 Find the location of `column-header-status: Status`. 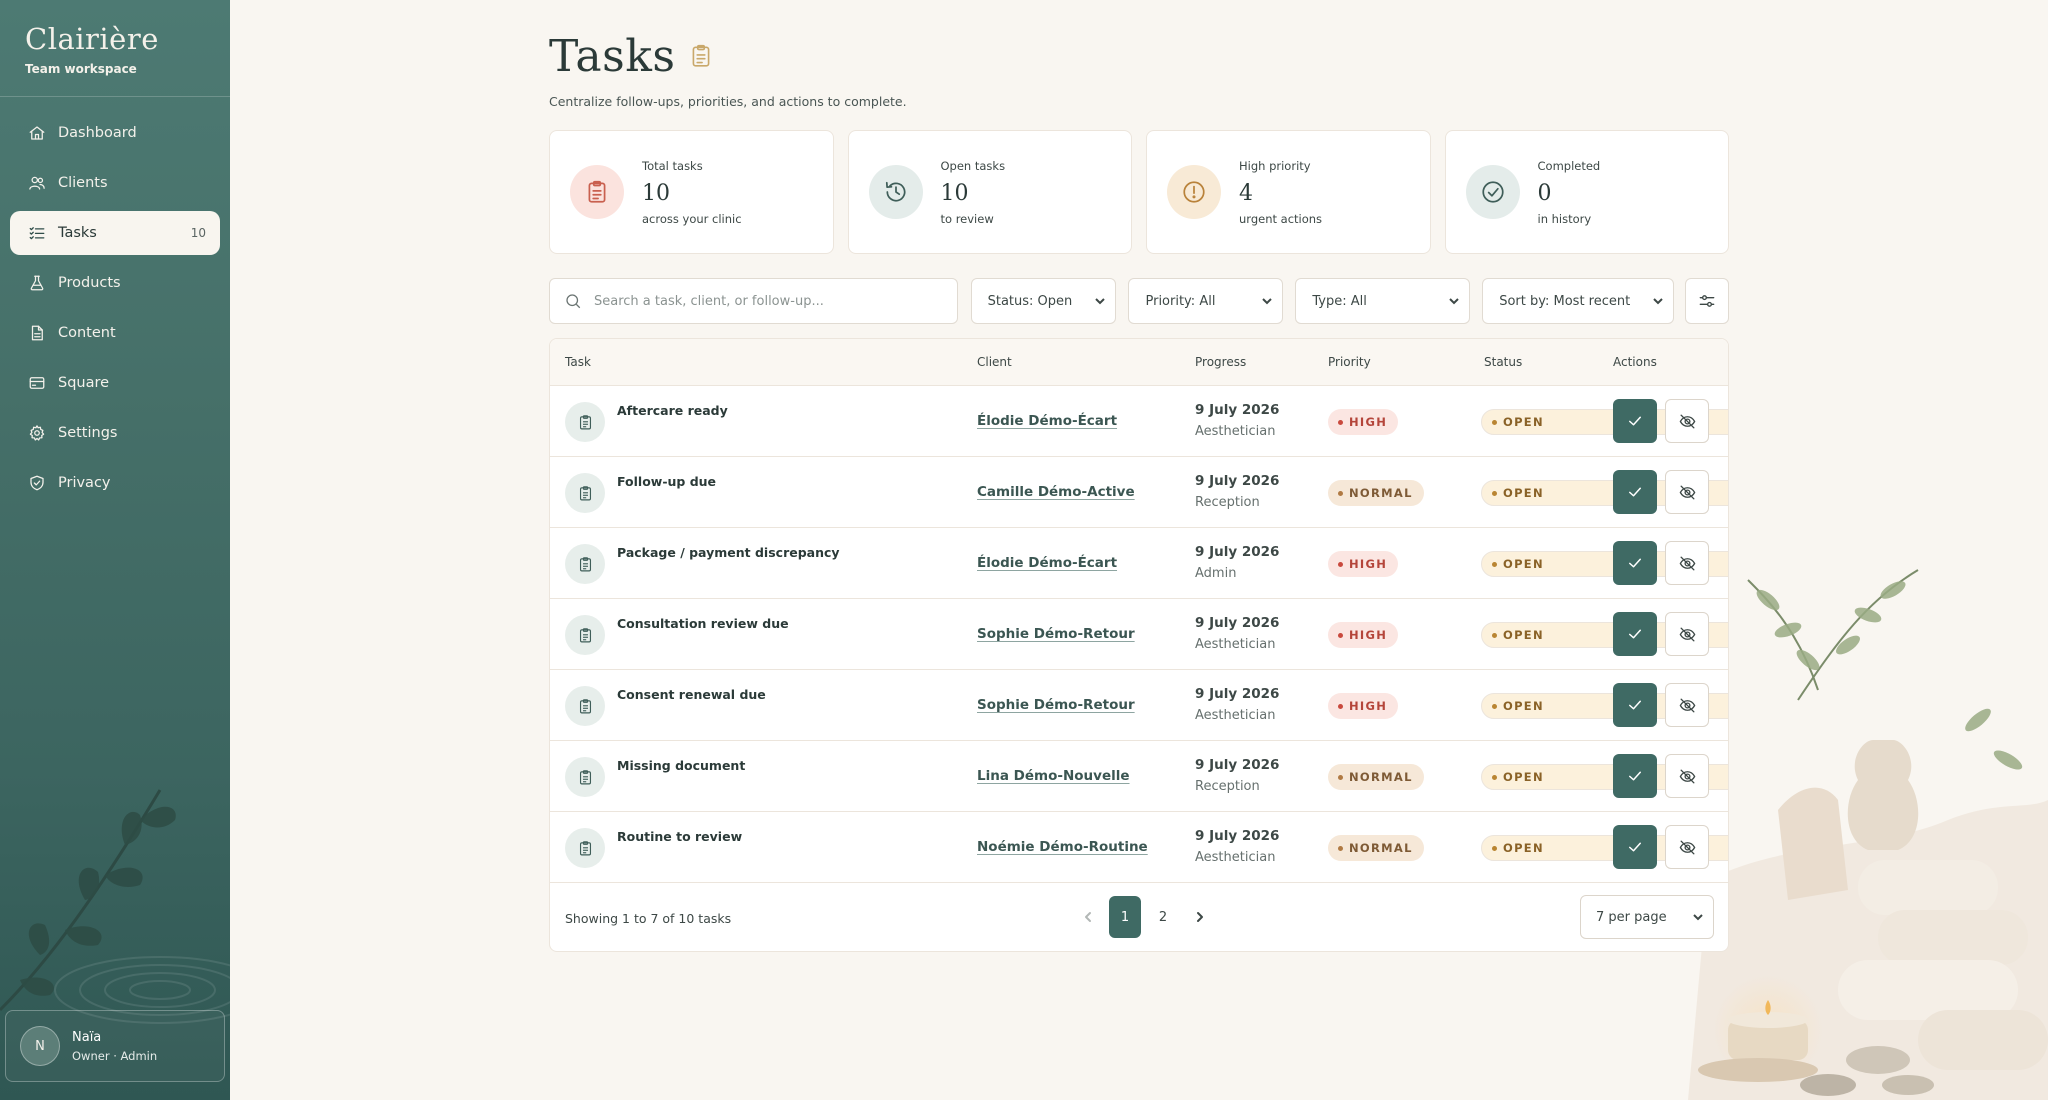

column-header-status: Status is located at coordinates (1503, 362).